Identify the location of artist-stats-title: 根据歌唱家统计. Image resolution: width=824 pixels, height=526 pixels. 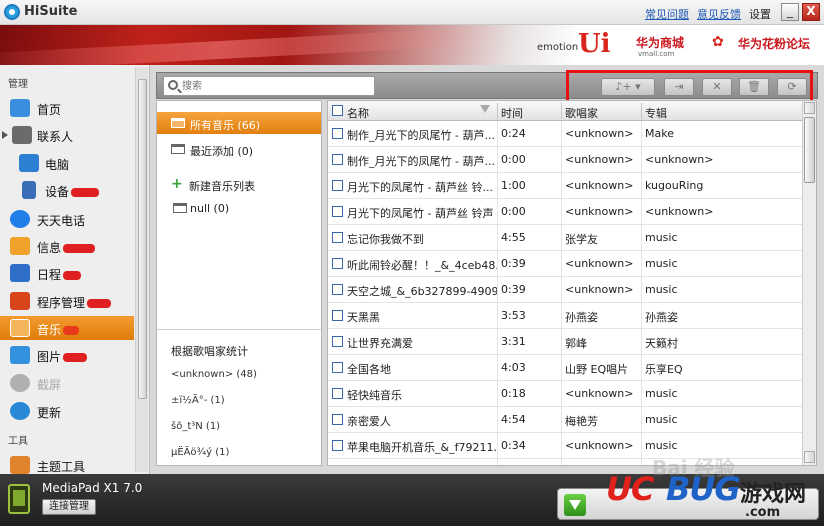
(209, 351).